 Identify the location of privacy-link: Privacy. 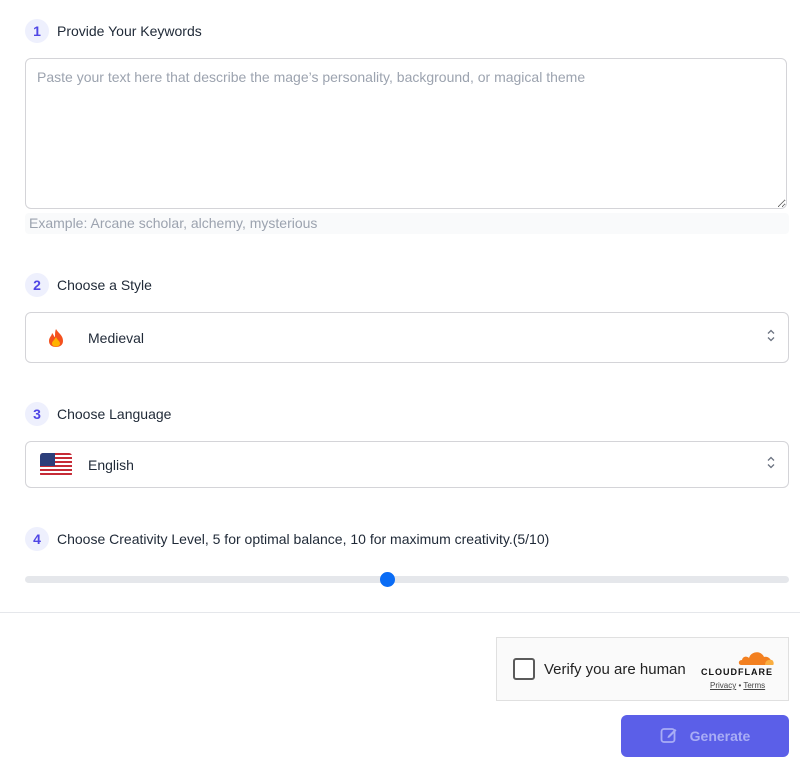
(723, 685).